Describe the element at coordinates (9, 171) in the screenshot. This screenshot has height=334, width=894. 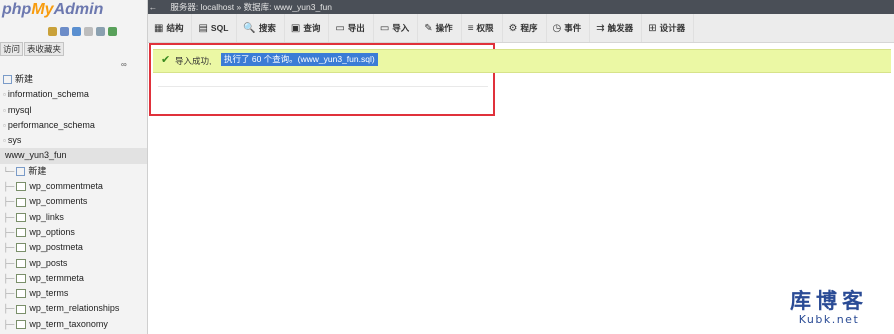
I see `tree-line: └─` at that location.